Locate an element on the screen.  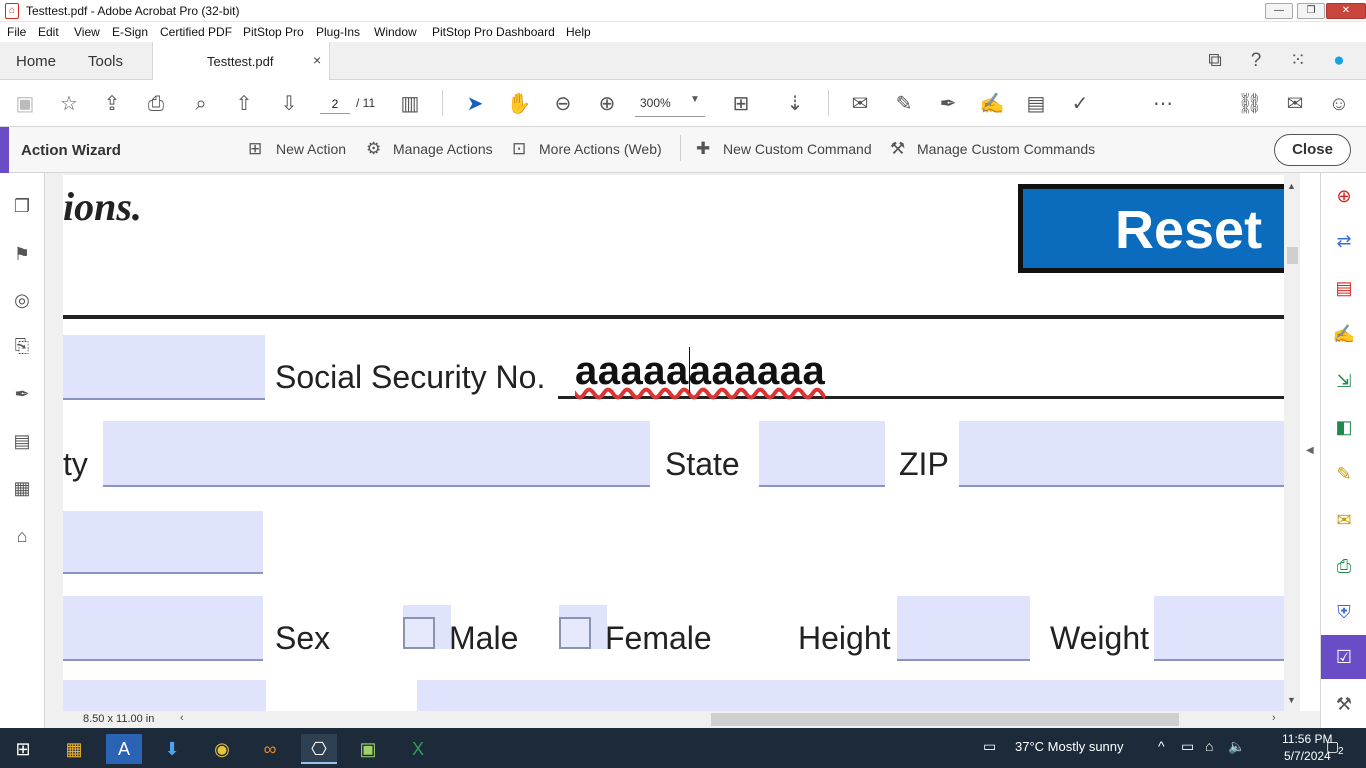
redact-icon: ▤ is located at coordinates (1036, 104).